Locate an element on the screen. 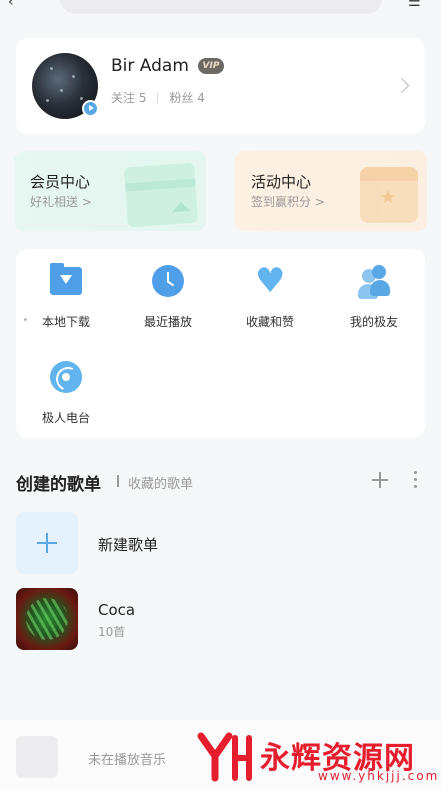 This screenshot has height=791, width=441. grid-item-favorites: ♥ 收藏和赞 is located at coordinates (270, 296).